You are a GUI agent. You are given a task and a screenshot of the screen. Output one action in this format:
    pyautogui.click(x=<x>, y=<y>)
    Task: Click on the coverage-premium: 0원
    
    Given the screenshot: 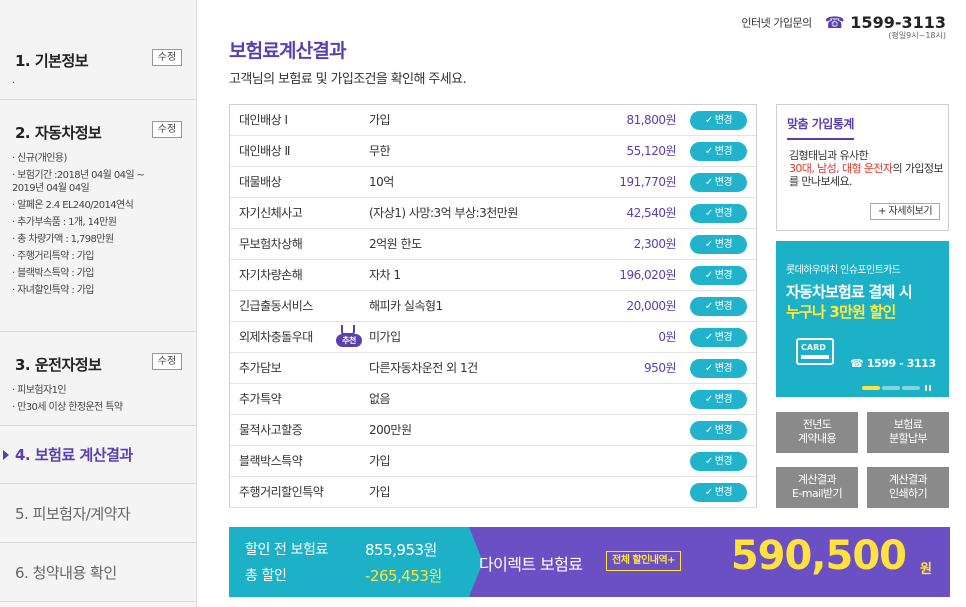 What is the action you would take?
    pyautogui.click(x=667, y=337)
    